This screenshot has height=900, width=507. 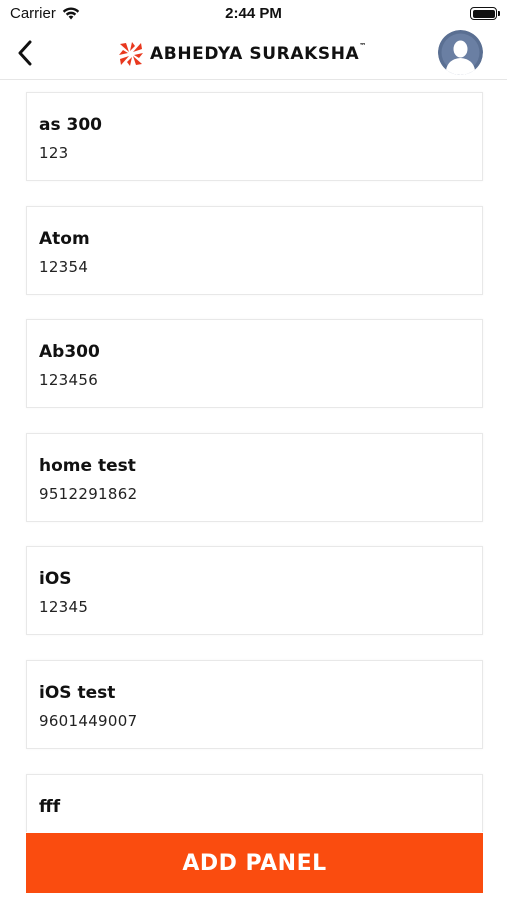 What do you see at coordinates (254, 250) in the screenshot?
I see `panel-card: Atom 12354` at bounding box center [254, 250].